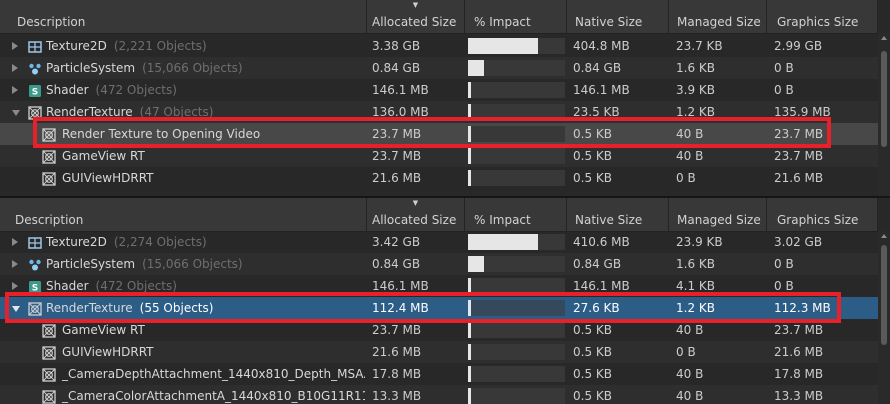 The width and height of the screenshot is (890, 404). I want to click on managed-size-cell: 1.2 KB, so click(695, 308).